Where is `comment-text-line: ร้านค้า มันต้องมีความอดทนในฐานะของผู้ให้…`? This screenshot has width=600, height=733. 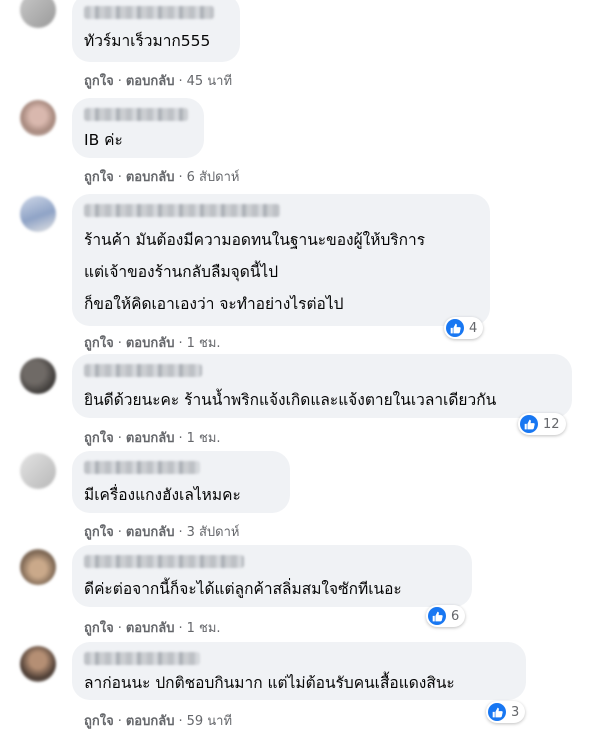 comment-text-line: ร้านค้า มันต้องมีความอดทนในฐานะของผู้ให้… is located at coordinates (255, 240).